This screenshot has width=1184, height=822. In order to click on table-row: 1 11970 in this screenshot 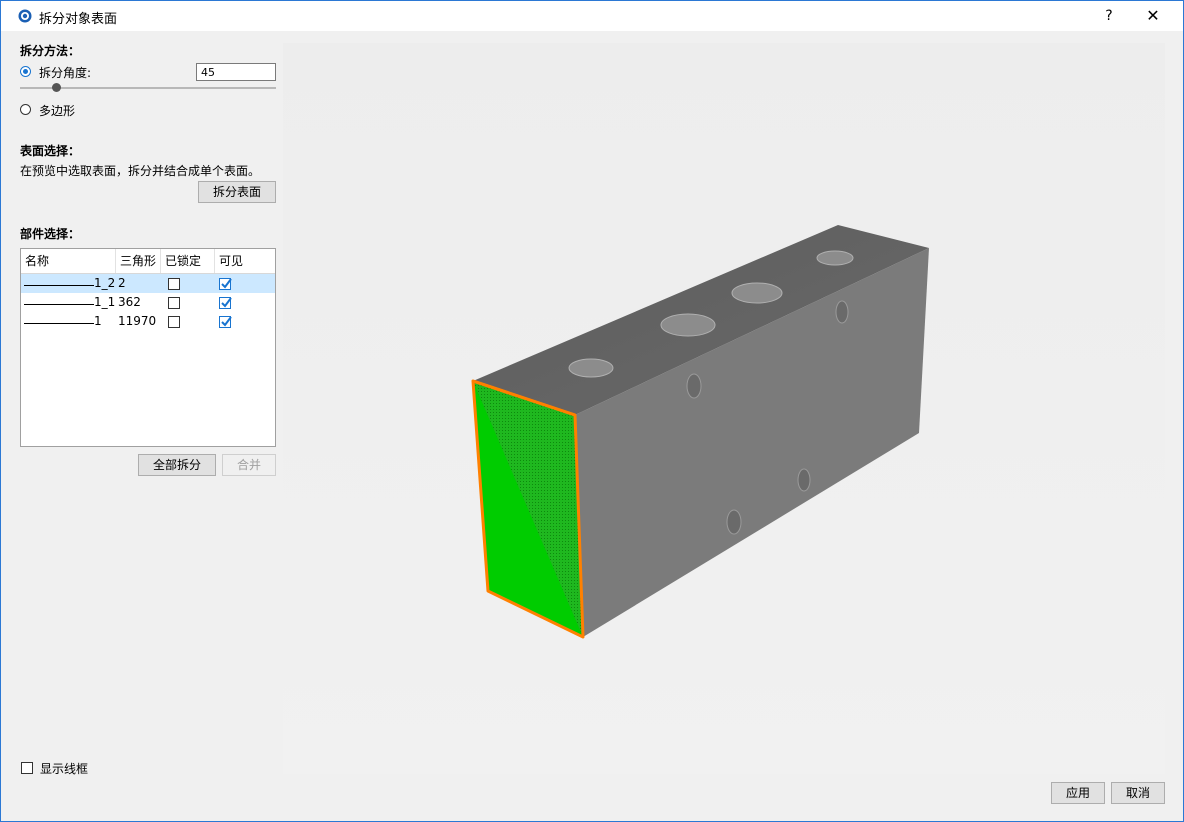, I will do `click(148, 321)`.